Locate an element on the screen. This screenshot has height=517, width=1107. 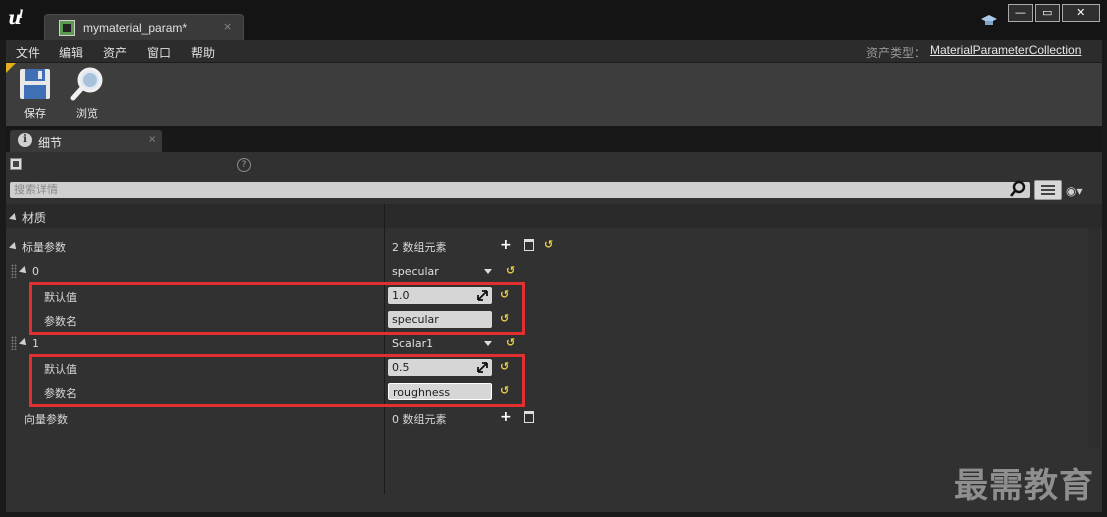
asset-type-link: MaterialParameterCollection is located at coordinates (1005, 50).